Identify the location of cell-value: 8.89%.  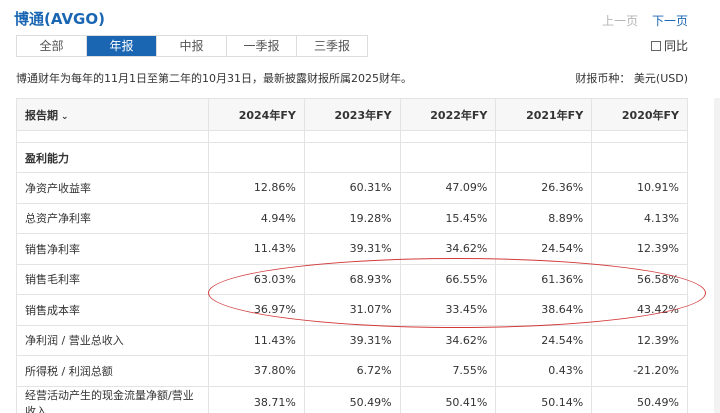
(544, 218).